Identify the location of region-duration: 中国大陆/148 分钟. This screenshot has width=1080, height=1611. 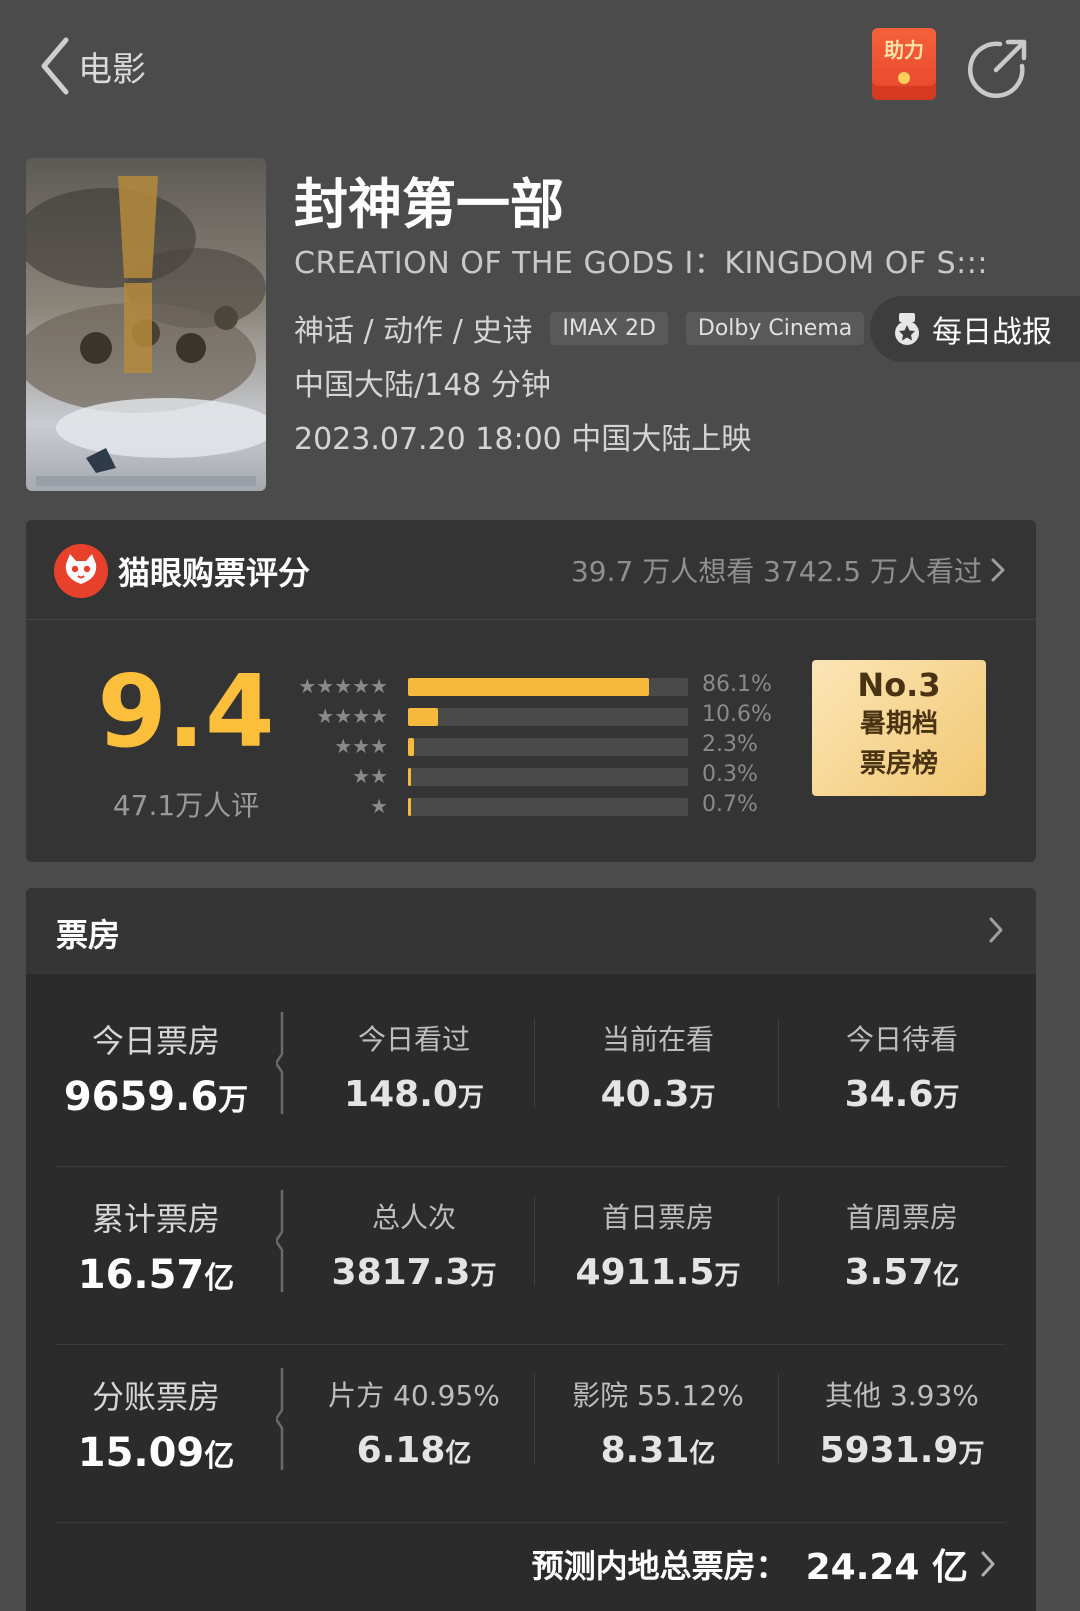
(422, 385).